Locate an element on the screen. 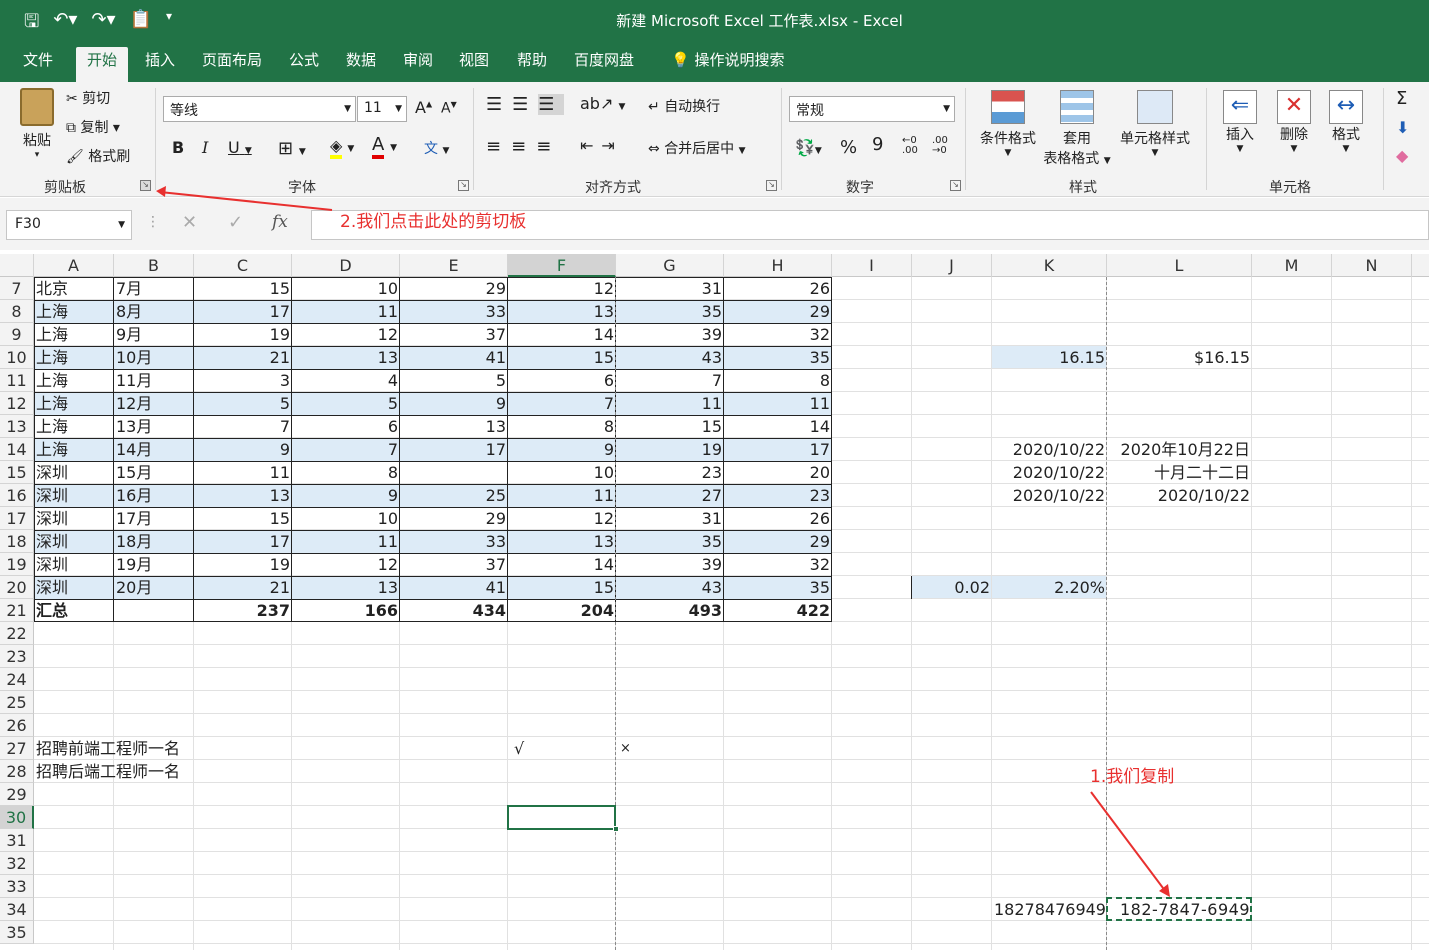 This screenshot has height=950, width=1429. cell-c12: 5 is located at coordinates (243, 403).